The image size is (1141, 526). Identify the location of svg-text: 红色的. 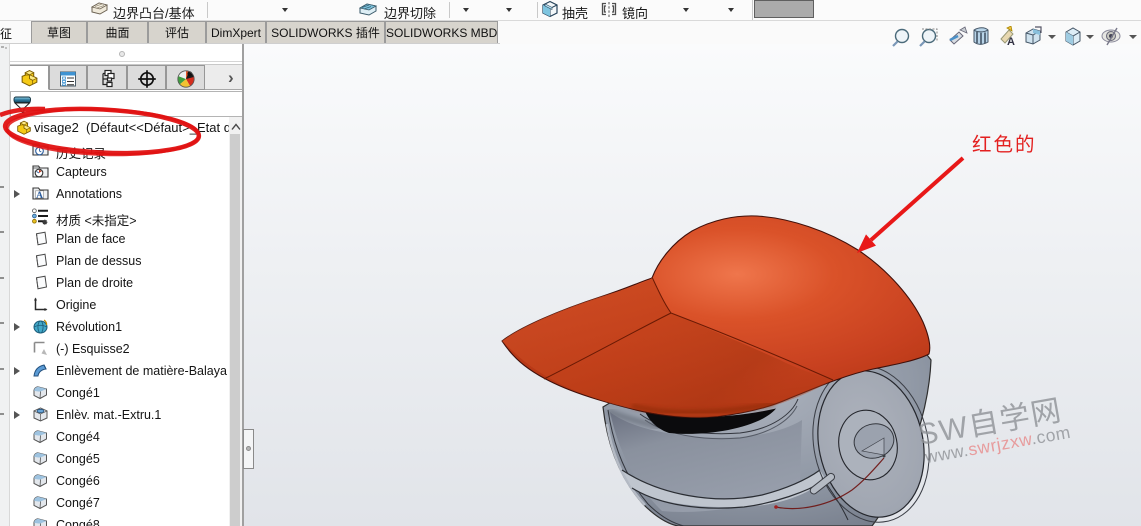
(1004, 145).